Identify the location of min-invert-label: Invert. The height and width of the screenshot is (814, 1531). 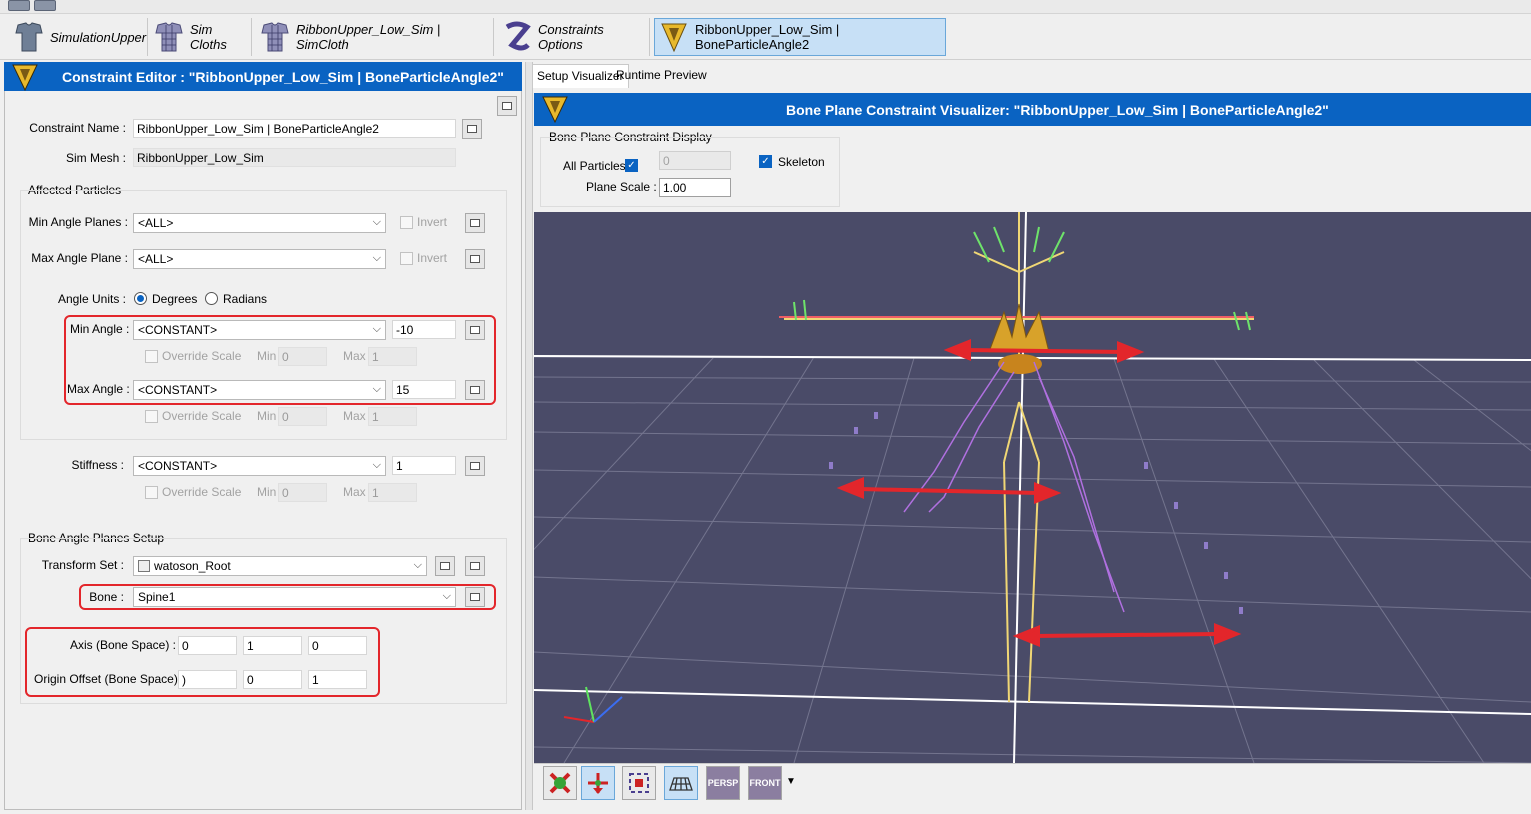
(432, 222).